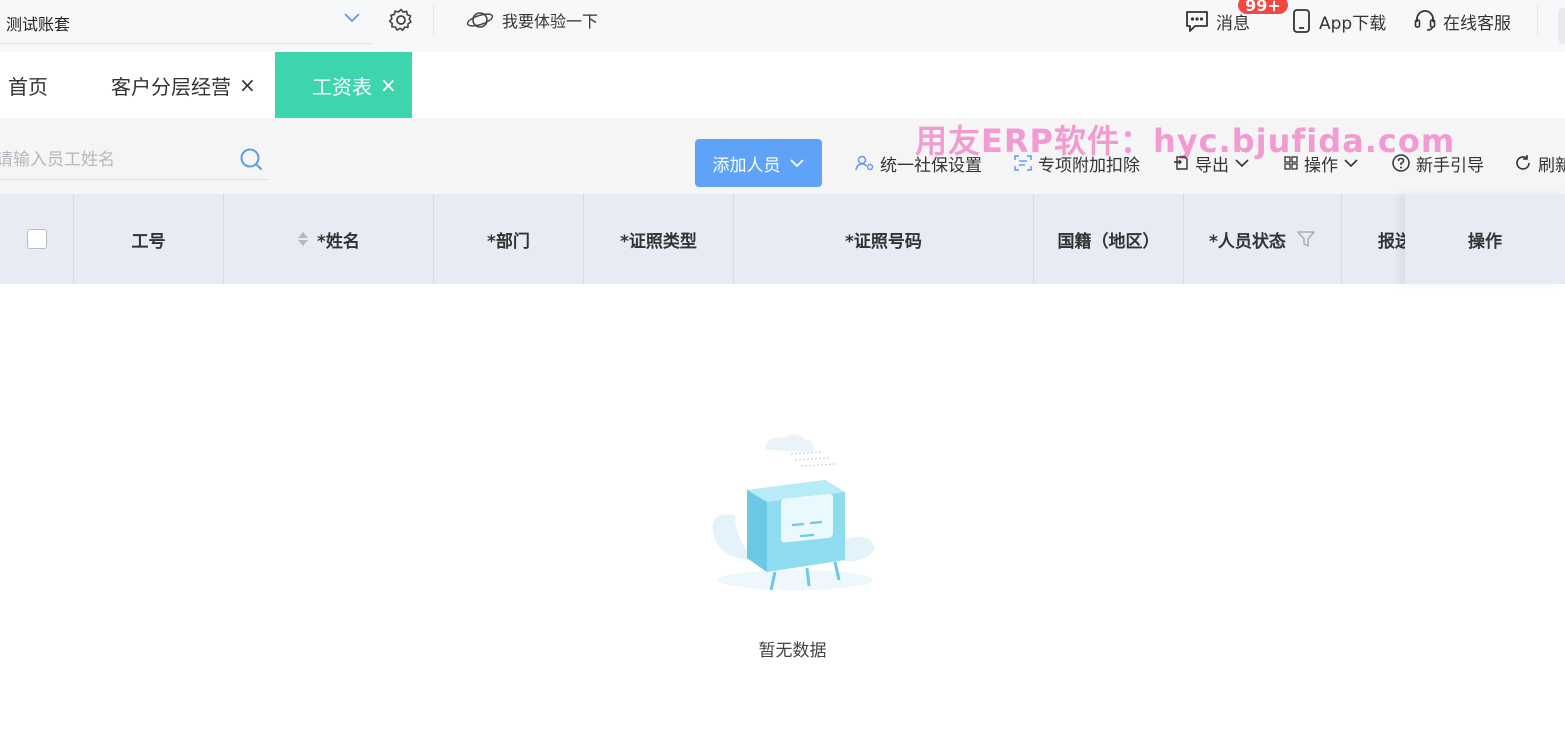 The width and height of the screenshot is (1565, 738). I want to click on add-employee-button: 添加人员, so click(758, 163).